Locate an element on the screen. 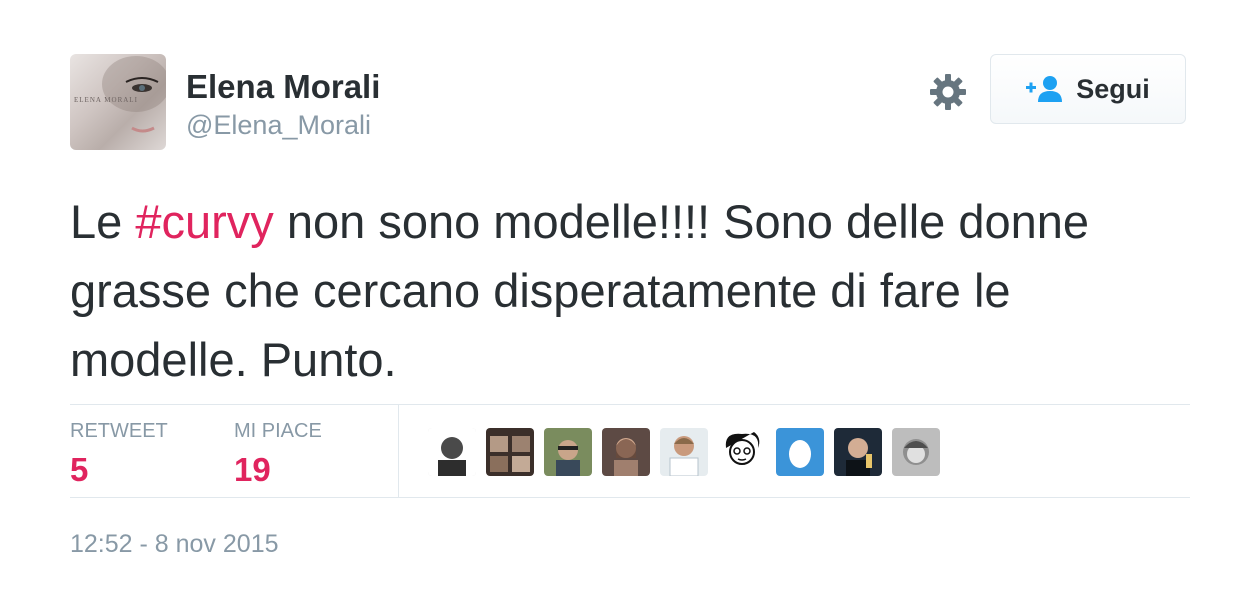 This screenshot has width=1260, height=592. tweet-text-before: Le is located at coordinates (103, 221).